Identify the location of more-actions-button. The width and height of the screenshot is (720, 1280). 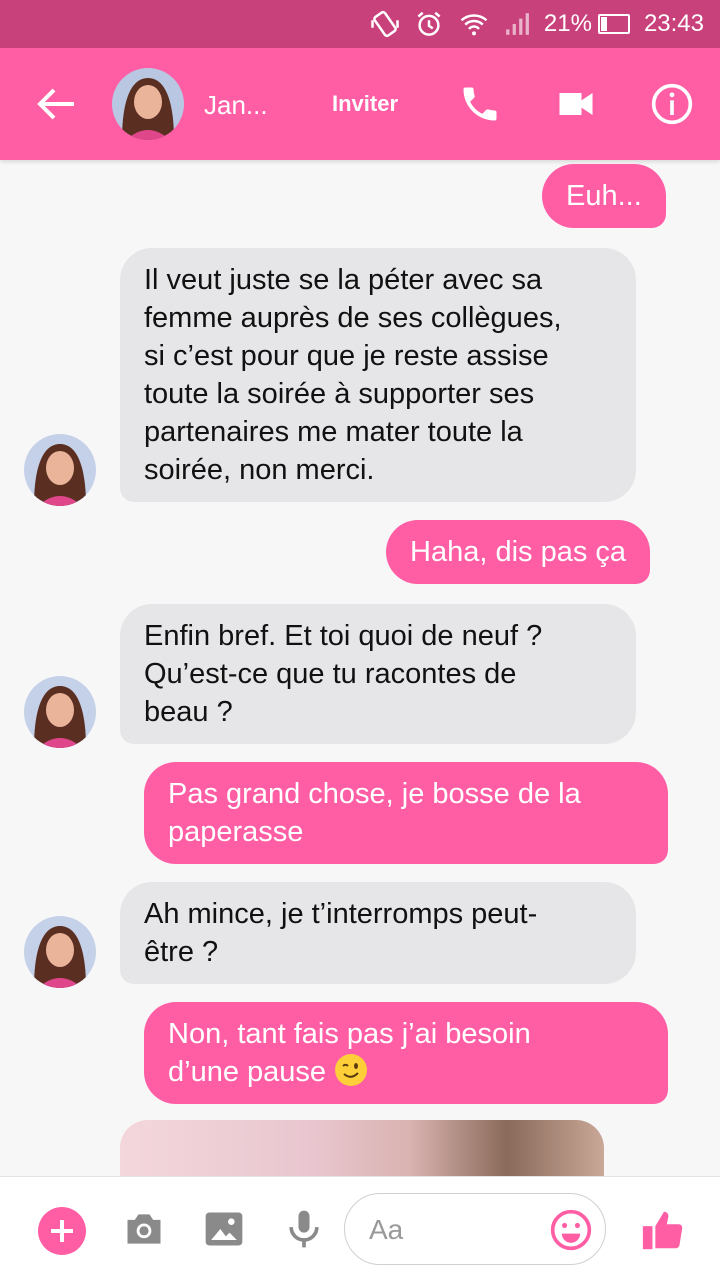
(62, 1231).